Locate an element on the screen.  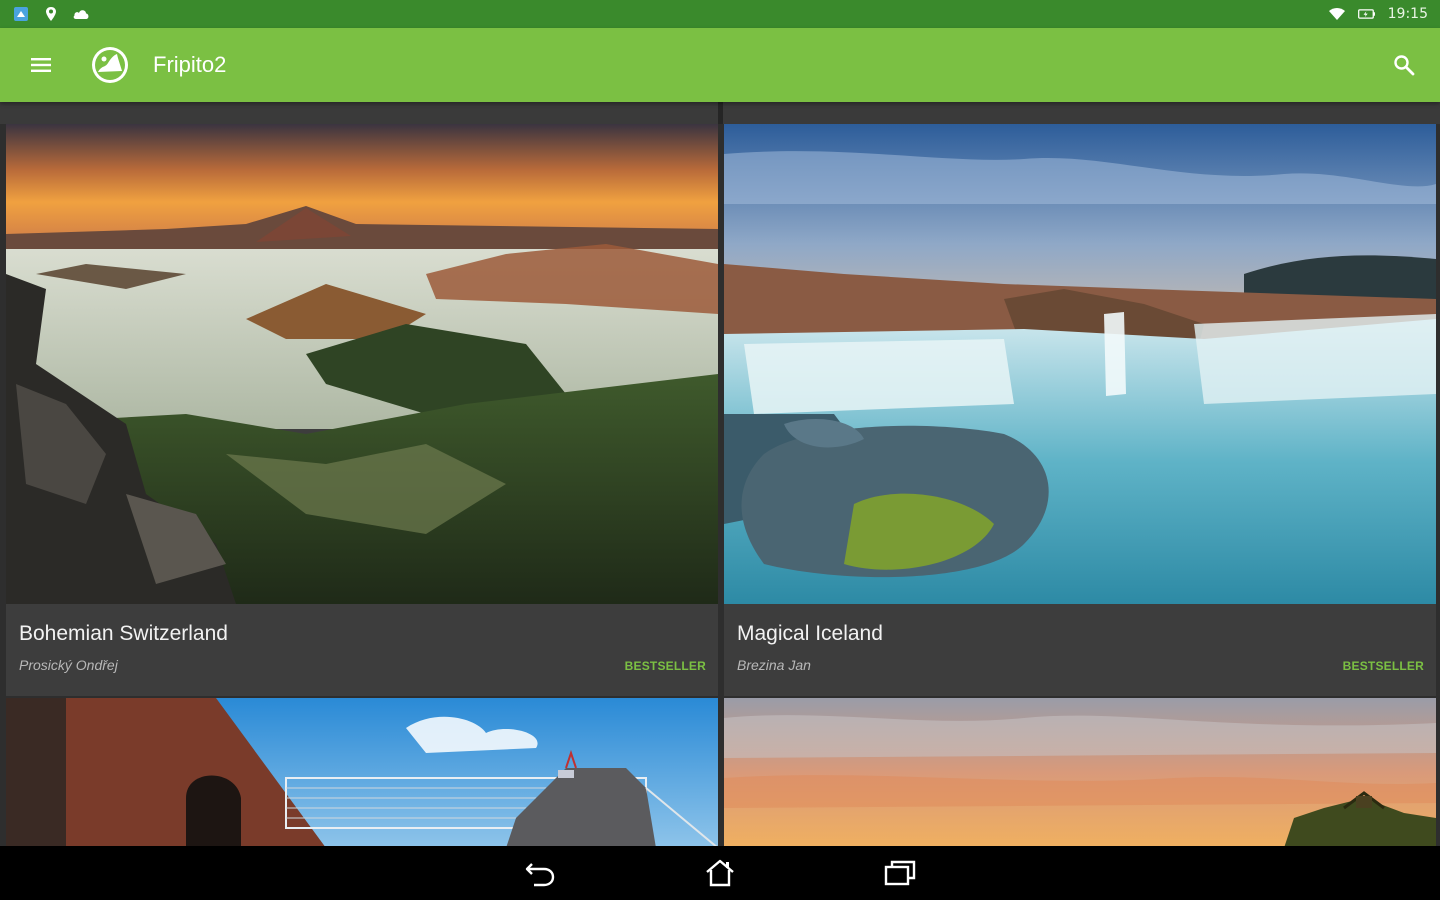
app-bar: Fripito2 is located at coordinates (720, 65).